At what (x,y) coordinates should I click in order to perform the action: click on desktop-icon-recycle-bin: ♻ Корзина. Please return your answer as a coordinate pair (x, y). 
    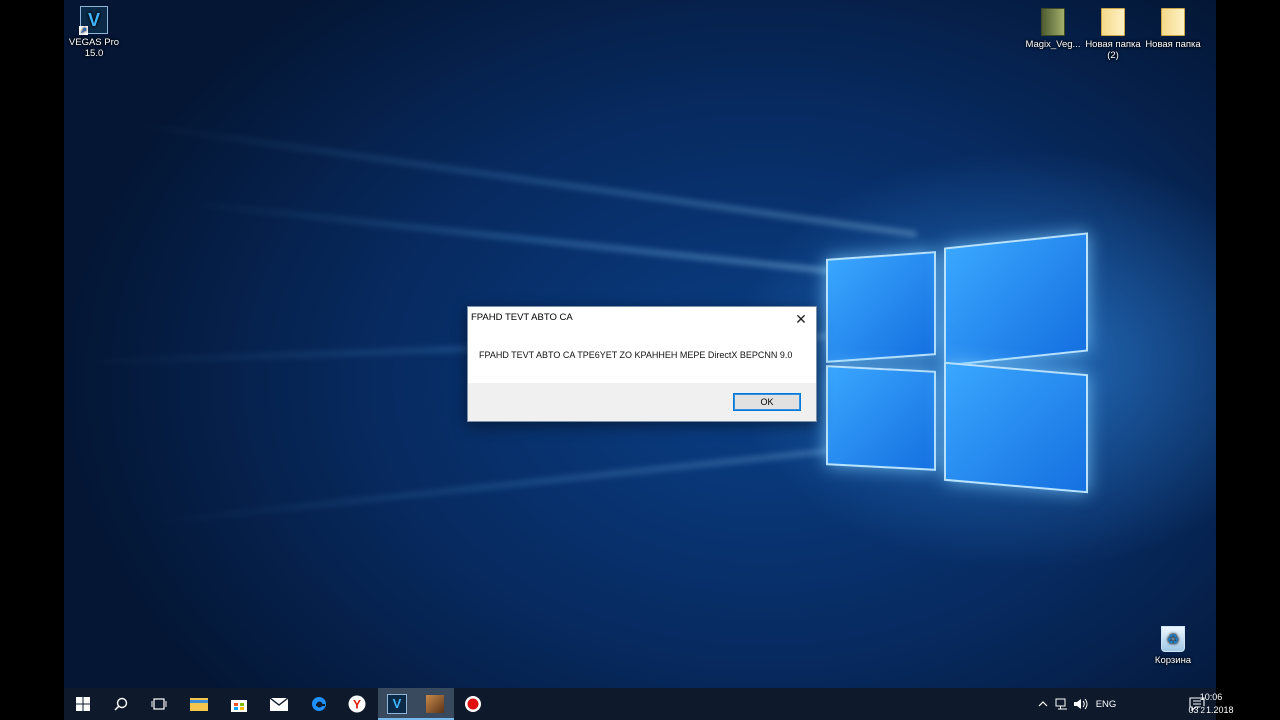
    Looking at the image, I should click on (1173, 646).